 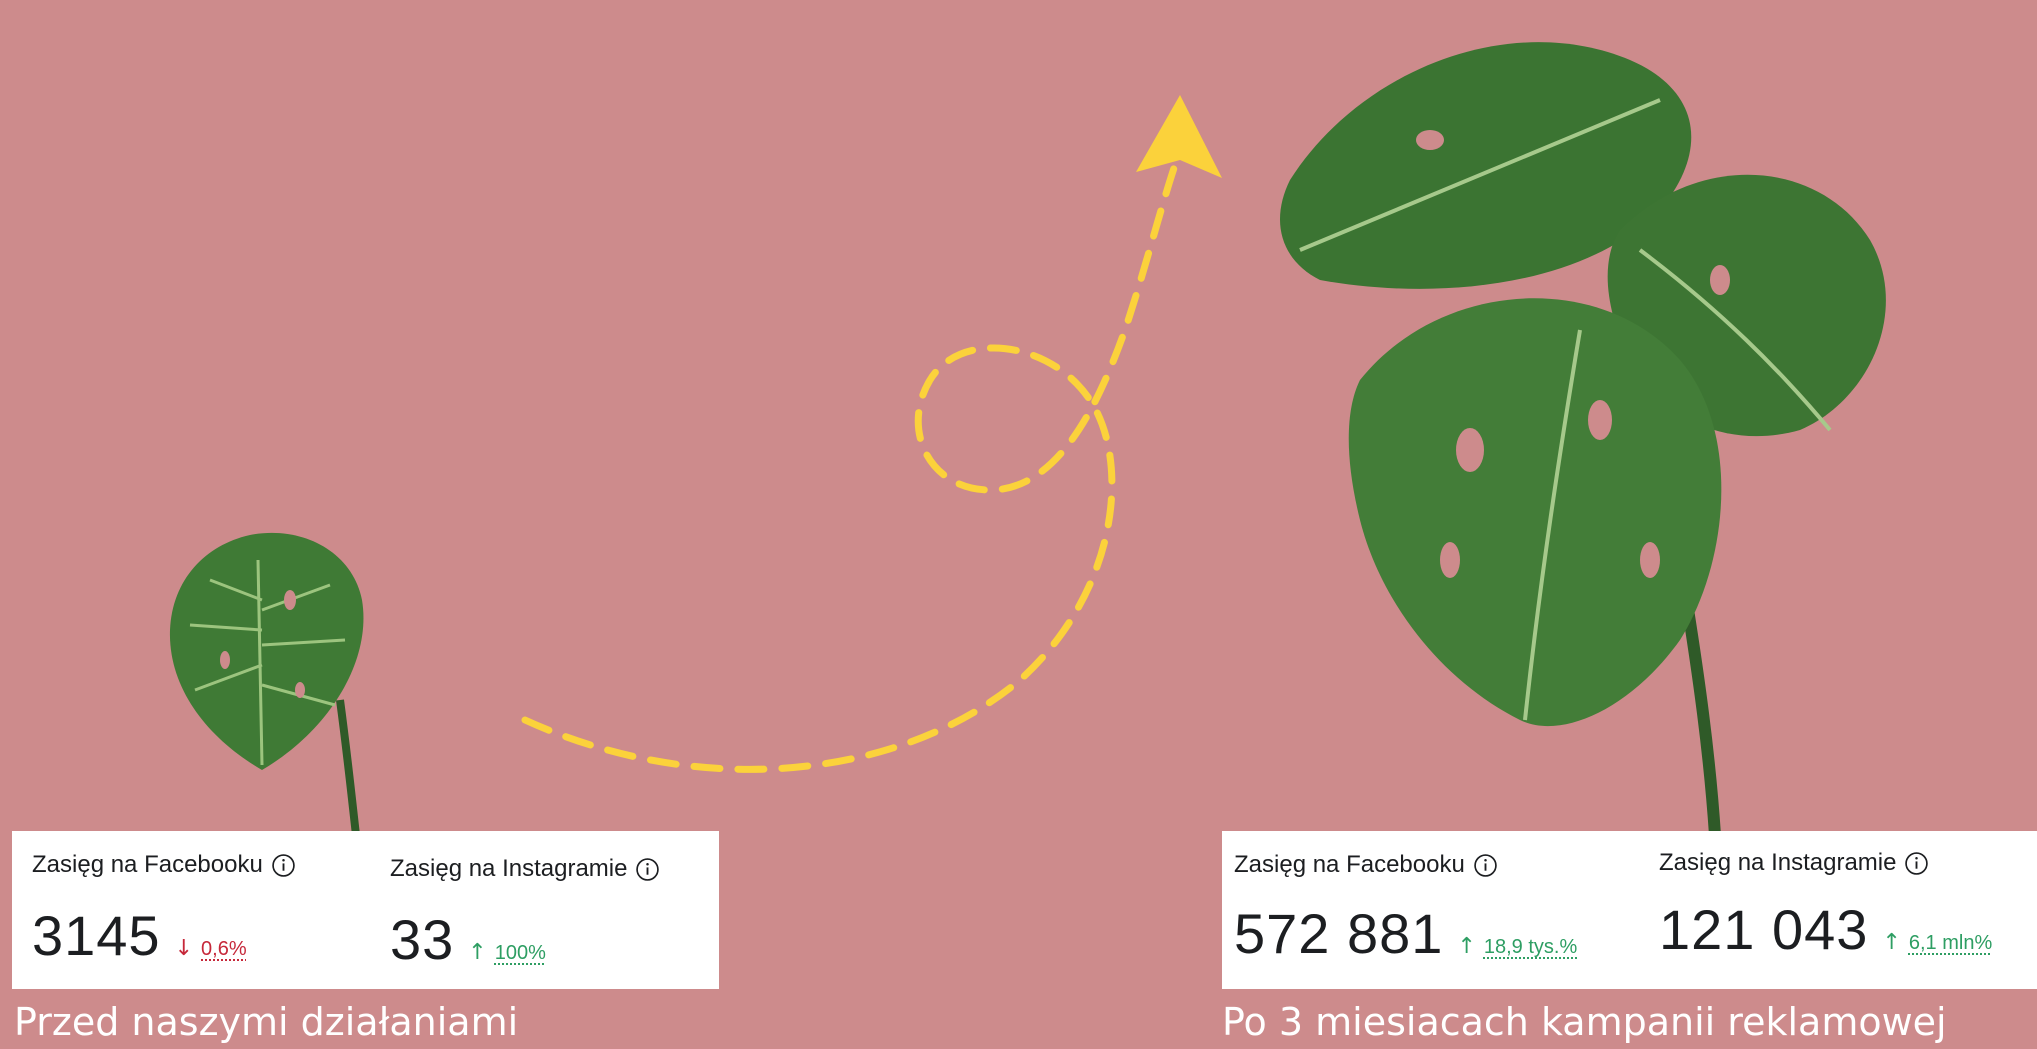 What do you see at coordinates (184, 948) in the screenshot?
I see `arrow-down-icon: ↓` at bounding box center [184, 948].